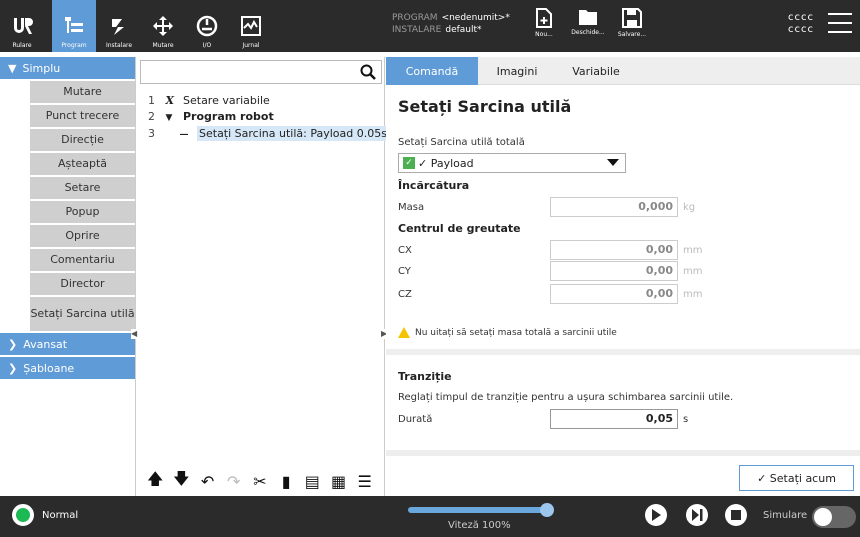  What do you see at coordinates (588, 17) in the screenshot?
I see `open-folder-icon` at bounding box center [588, 17].